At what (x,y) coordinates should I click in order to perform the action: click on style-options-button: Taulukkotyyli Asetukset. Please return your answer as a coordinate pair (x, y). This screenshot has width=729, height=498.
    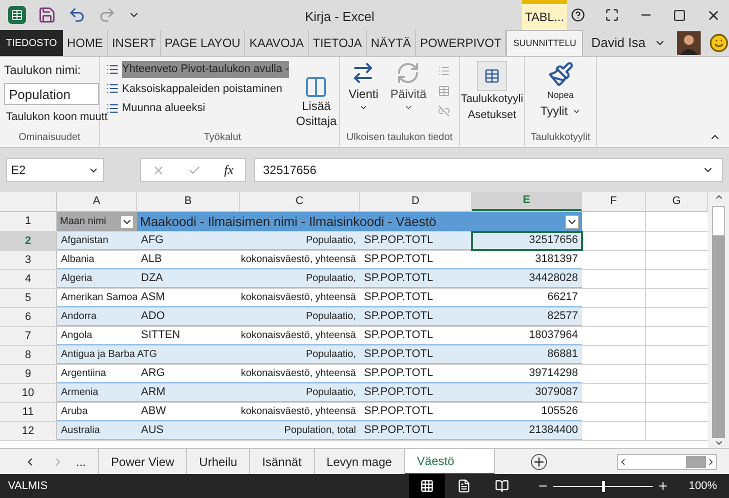
    Looking at the image, I should click on (492, 92).